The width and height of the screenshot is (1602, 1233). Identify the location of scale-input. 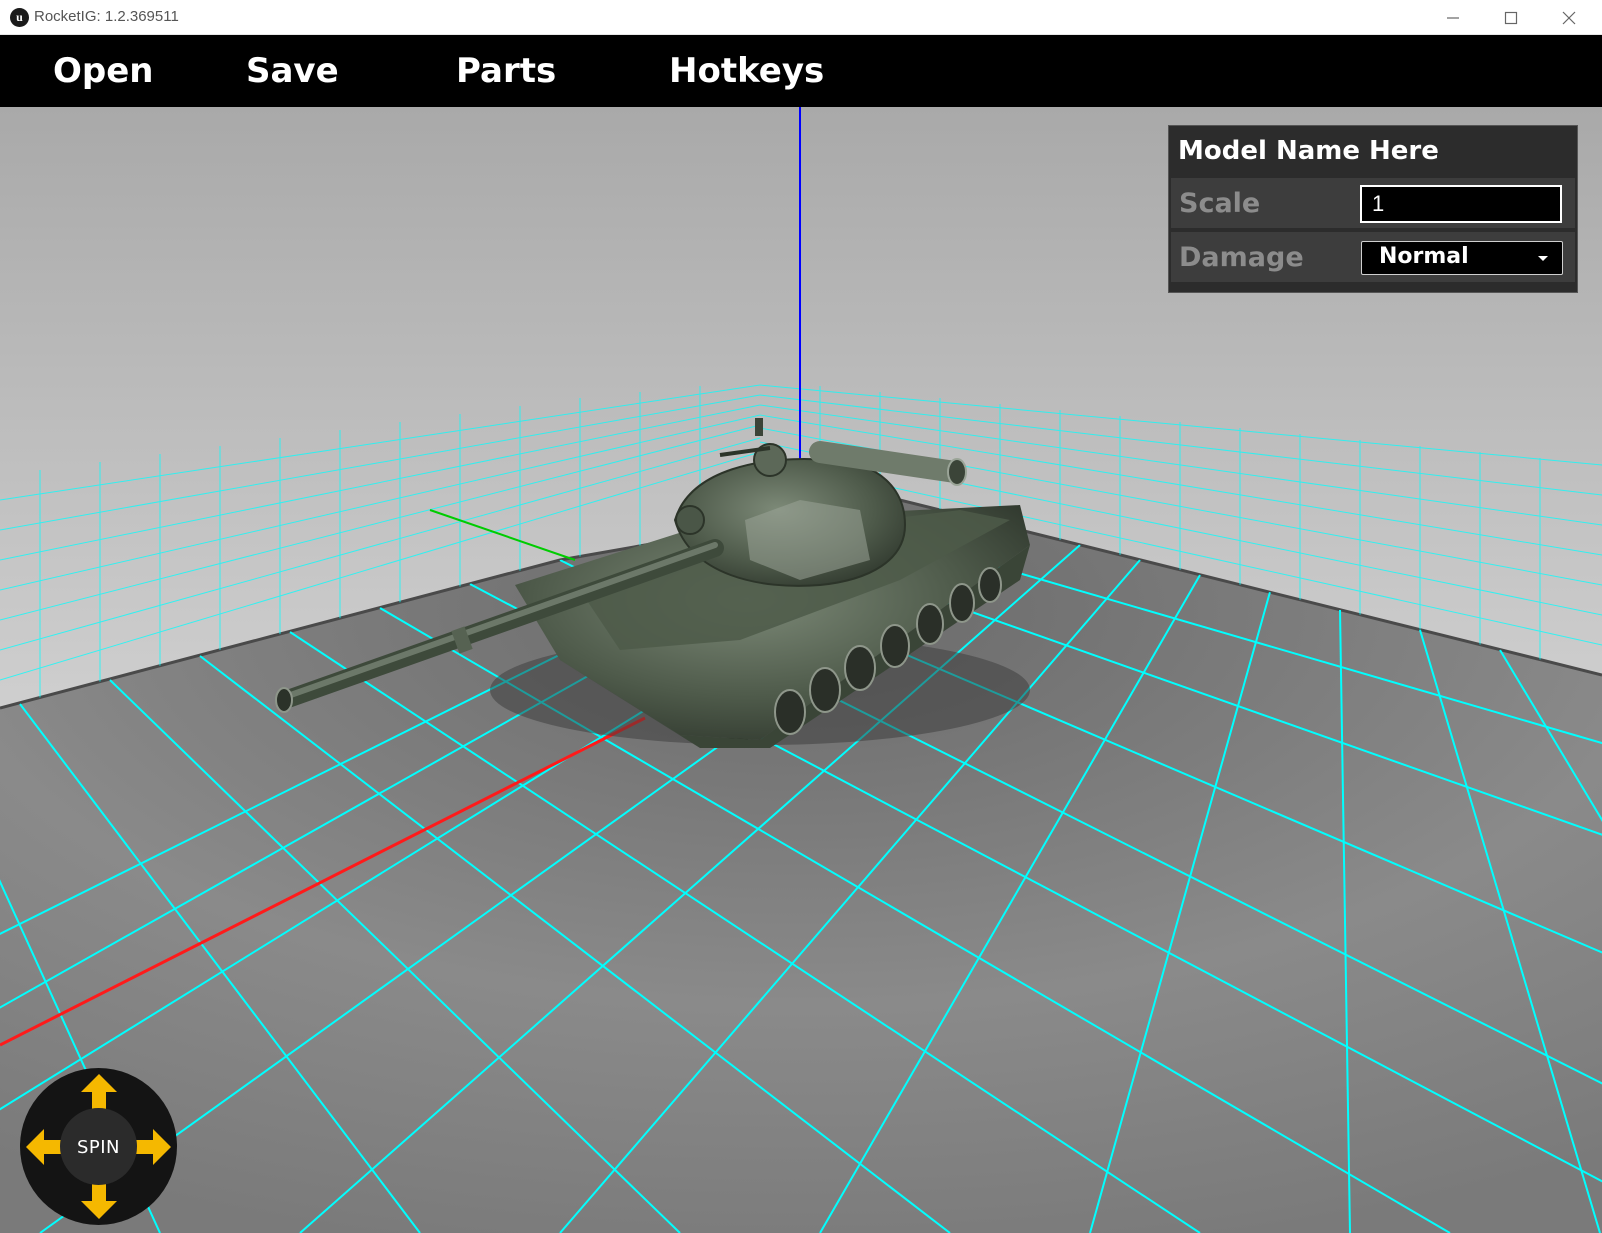
(1461, 204).